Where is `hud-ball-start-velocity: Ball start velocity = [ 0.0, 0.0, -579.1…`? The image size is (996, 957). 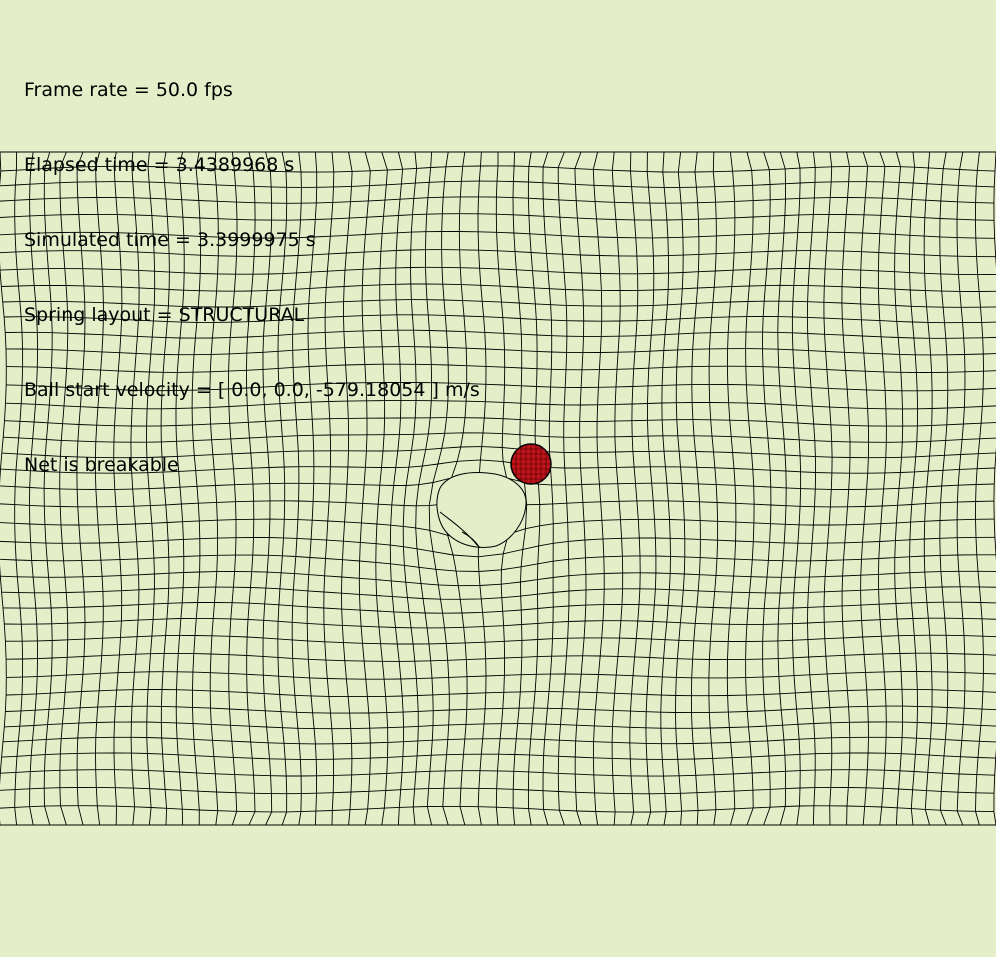 hud-ball-start-velocity: Ball start velocity = [ 0.0, 0.0, -579.1… is located at coordinates (252, 390).